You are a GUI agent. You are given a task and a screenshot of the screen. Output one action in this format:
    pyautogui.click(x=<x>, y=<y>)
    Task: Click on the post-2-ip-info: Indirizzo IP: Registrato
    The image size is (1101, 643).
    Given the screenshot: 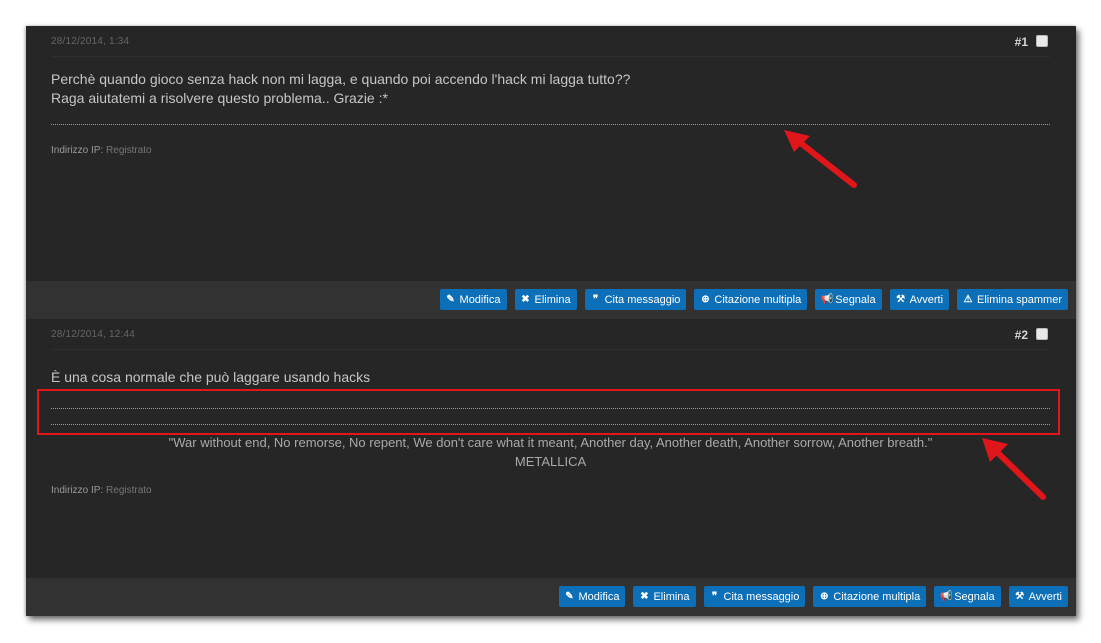 What is the action you would take?
    pyautogui.click(x=101, y=490)
    